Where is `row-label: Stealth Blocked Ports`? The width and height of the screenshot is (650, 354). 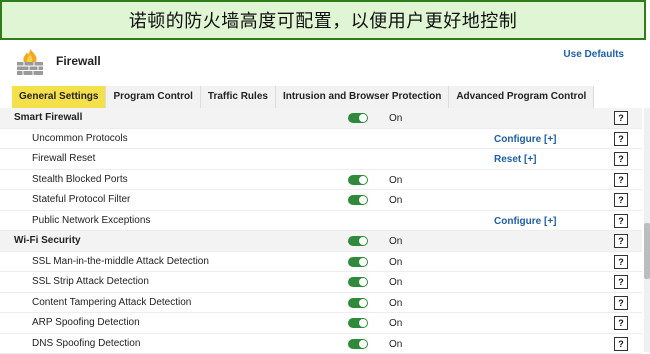
row-label: Stealth Blocked Ports is located at coordinates (80, 179).